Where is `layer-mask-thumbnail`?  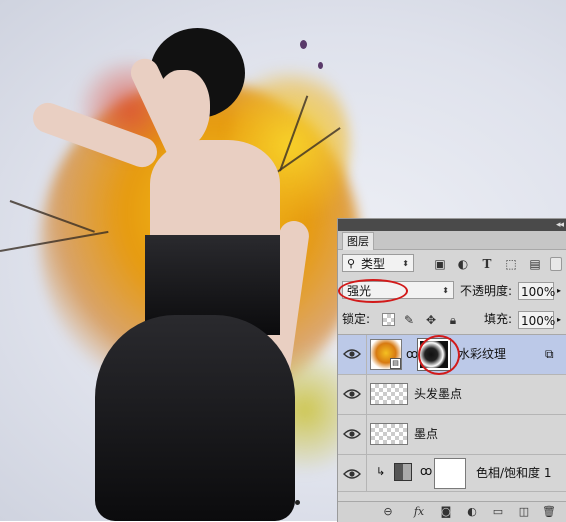 layer-mask-thumbnail is located at coordinates (450, 473).